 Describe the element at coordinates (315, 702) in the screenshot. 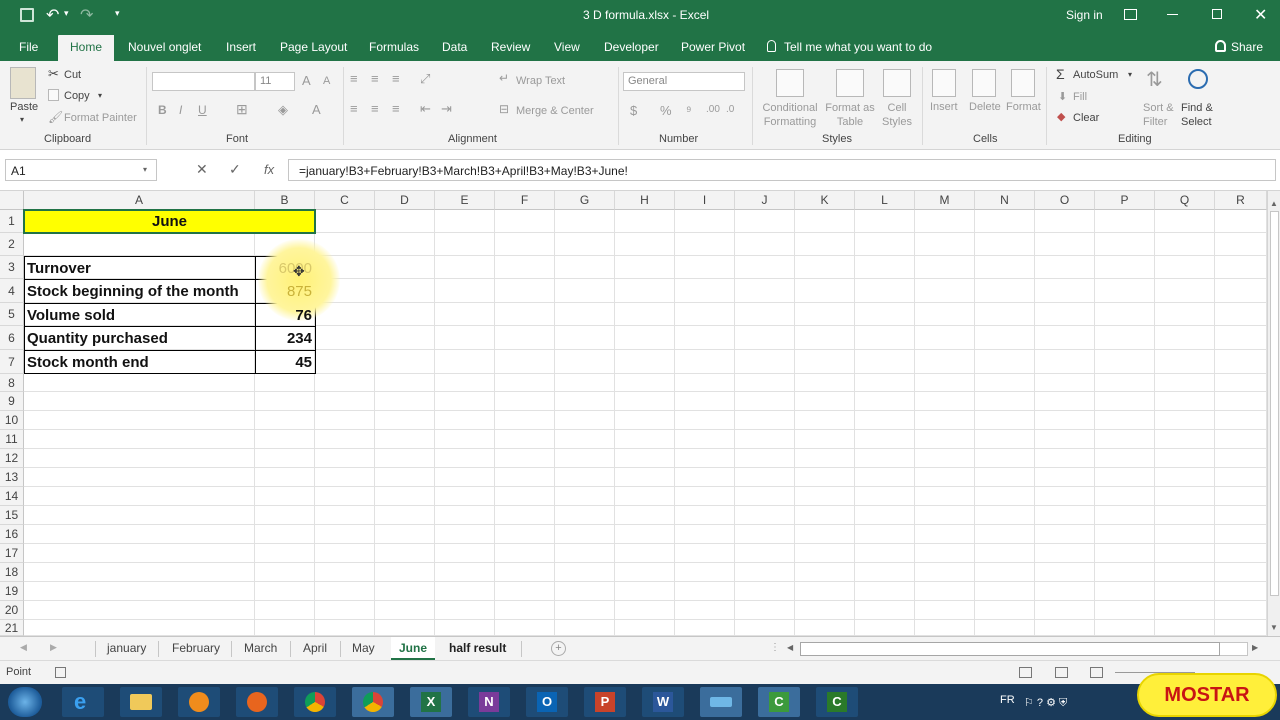

I see `chrome-taskbar-icon` at that location.